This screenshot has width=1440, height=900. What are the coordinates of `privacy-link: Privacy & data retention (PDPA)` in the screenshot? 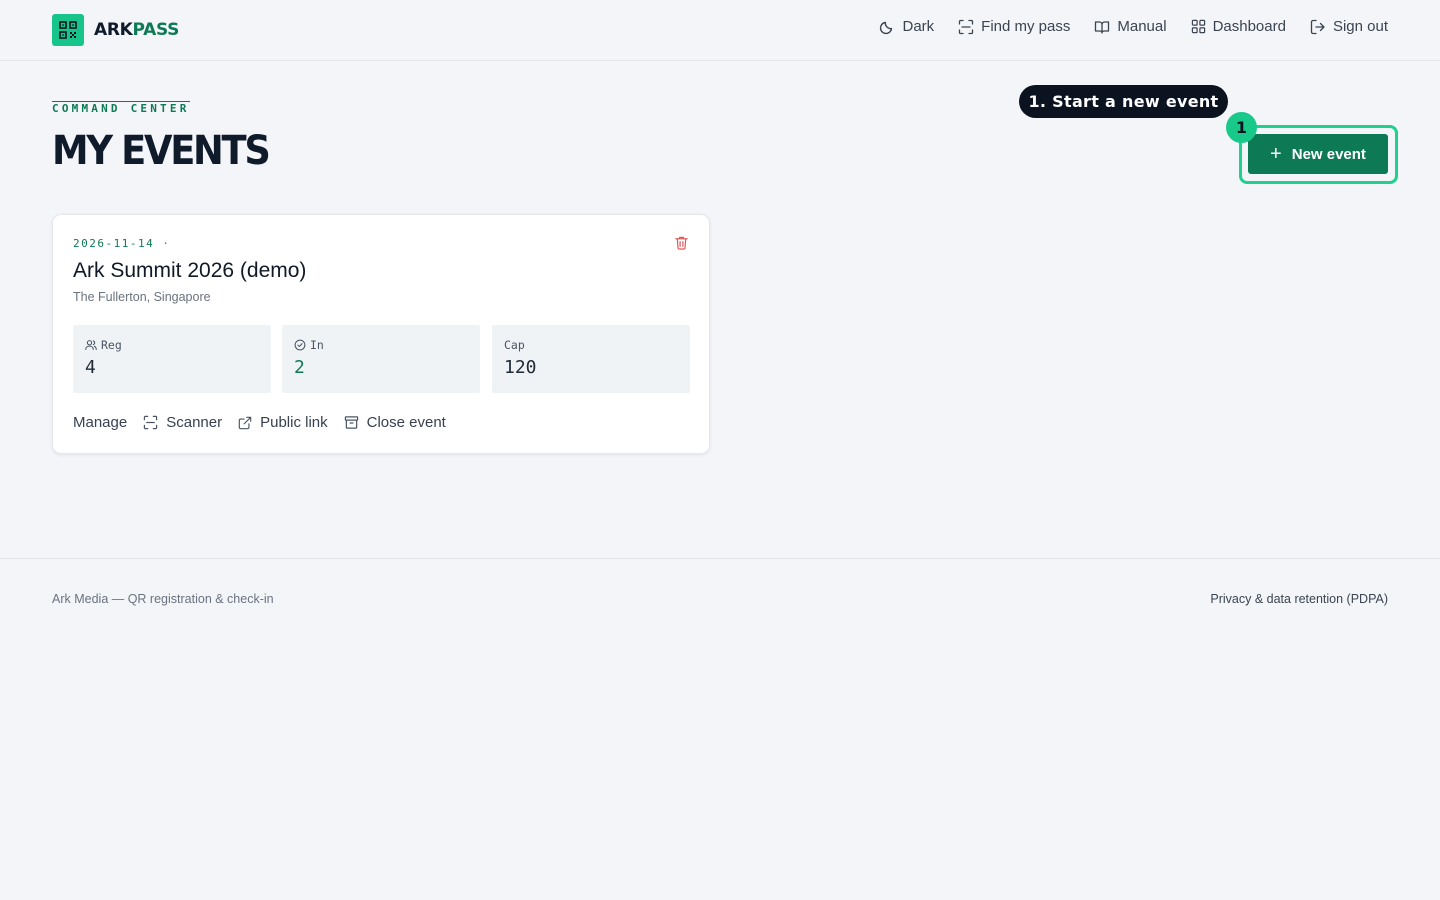 It's located at (1299, 599).